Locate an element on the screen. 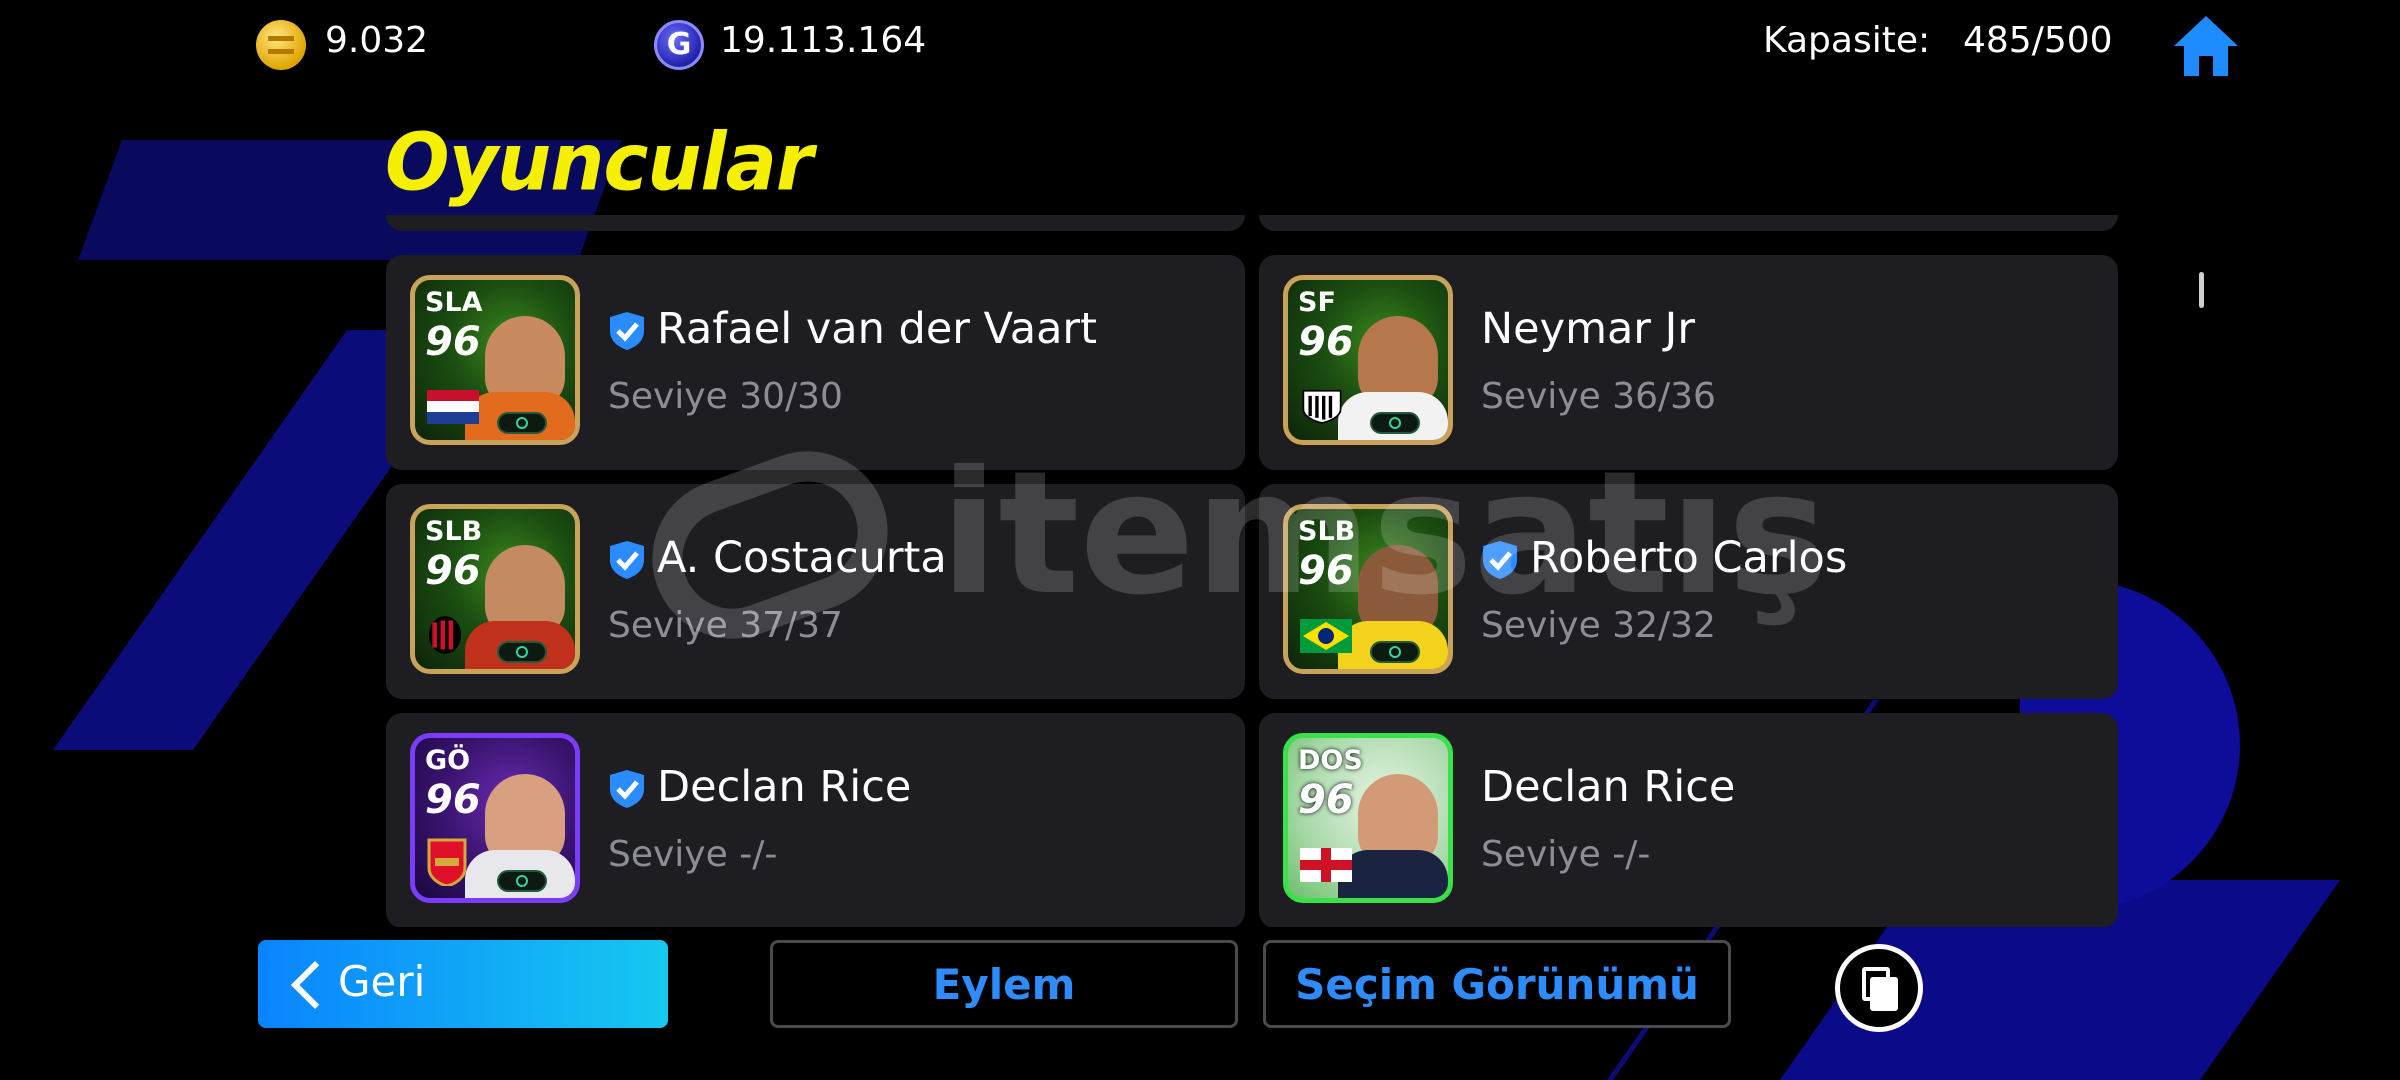 This screenshot has width=2400, height=1080. gold-coin-icon is located at coordinates (281, 45).